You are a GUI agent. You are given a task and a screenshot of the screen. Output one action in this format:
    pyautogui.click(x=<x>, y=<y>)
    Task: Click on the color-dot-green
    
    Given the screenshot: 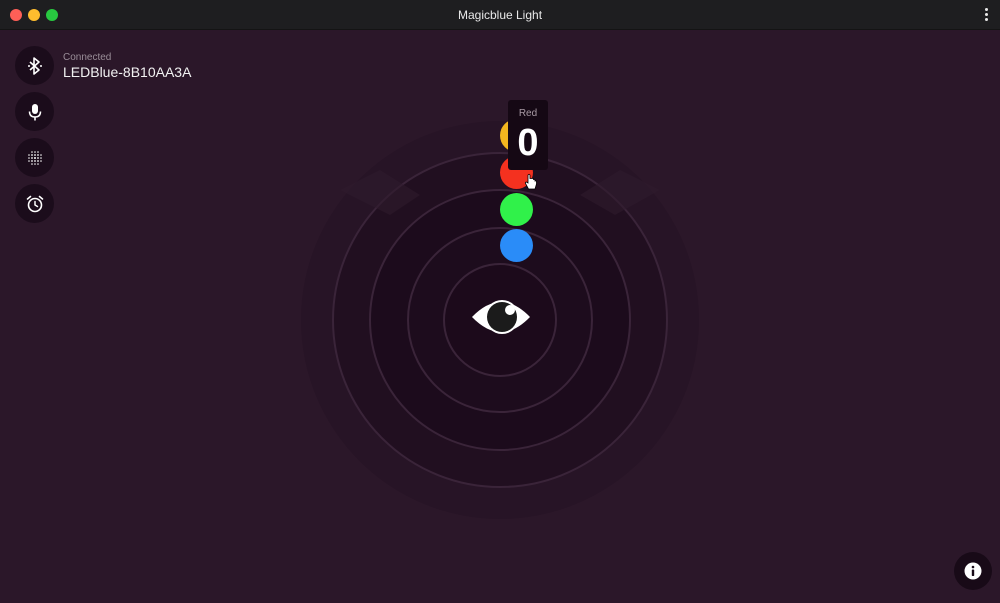 What is the action you would take?
    pyautogui.click(x=516, y=209)
    